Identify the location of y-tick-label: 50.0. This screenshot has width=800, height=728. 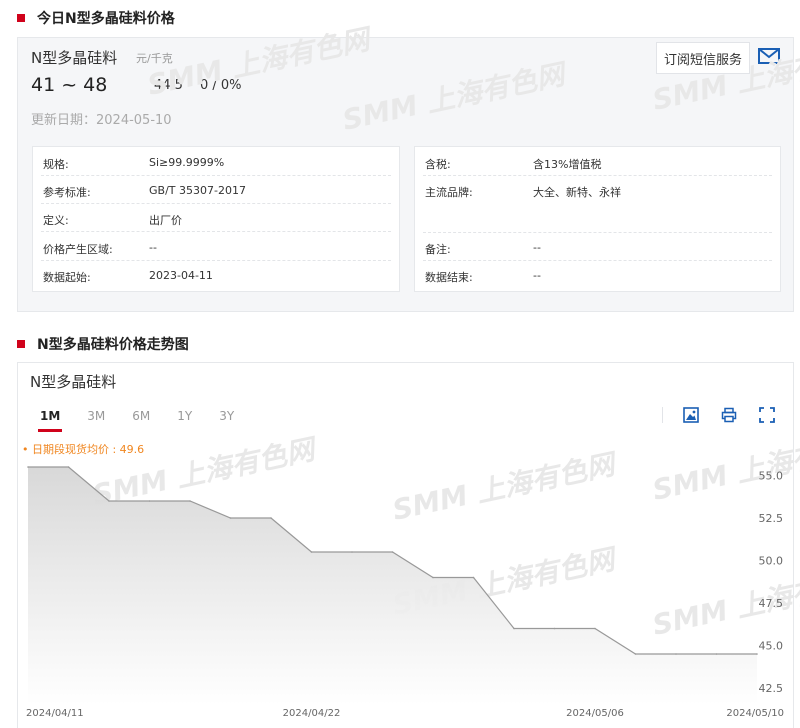
(771, 561).